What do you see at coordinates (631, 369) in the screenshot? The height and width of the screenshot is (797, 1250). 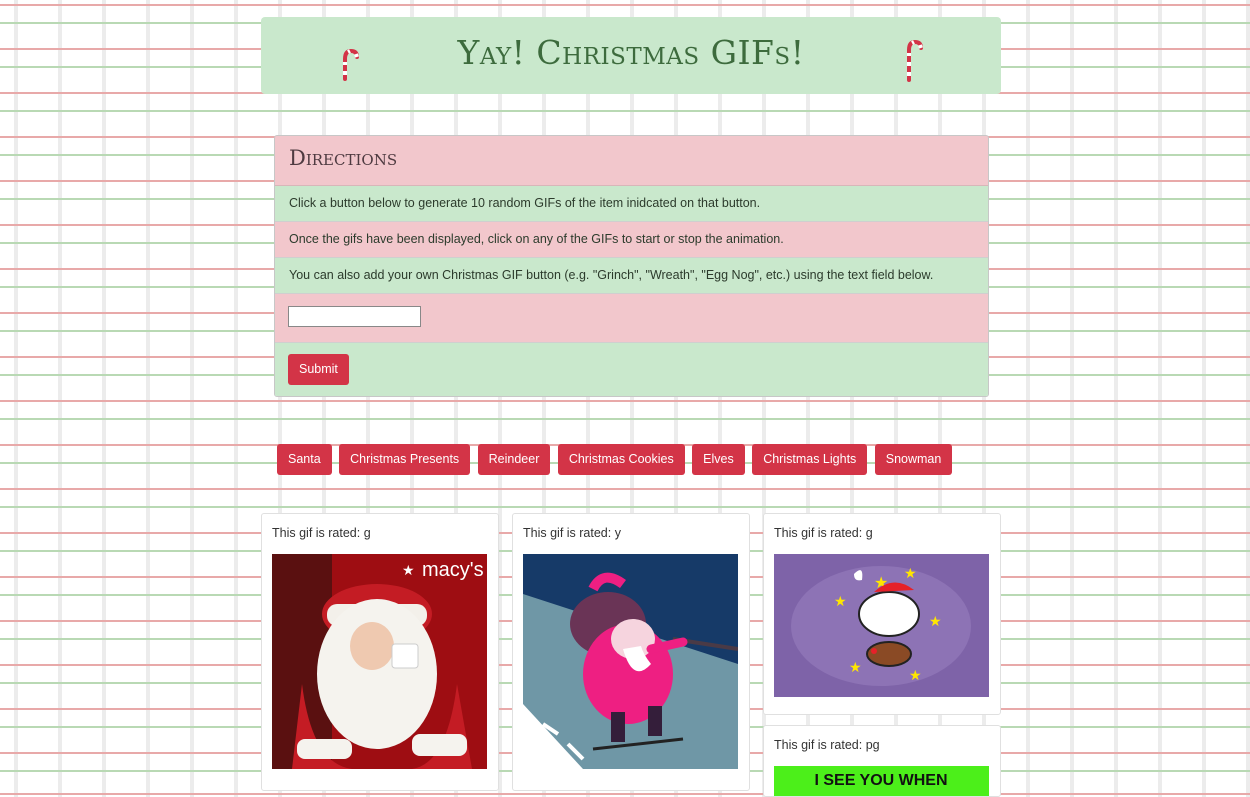 I see `submit-row: Submit` at bounding box center [631, 369].